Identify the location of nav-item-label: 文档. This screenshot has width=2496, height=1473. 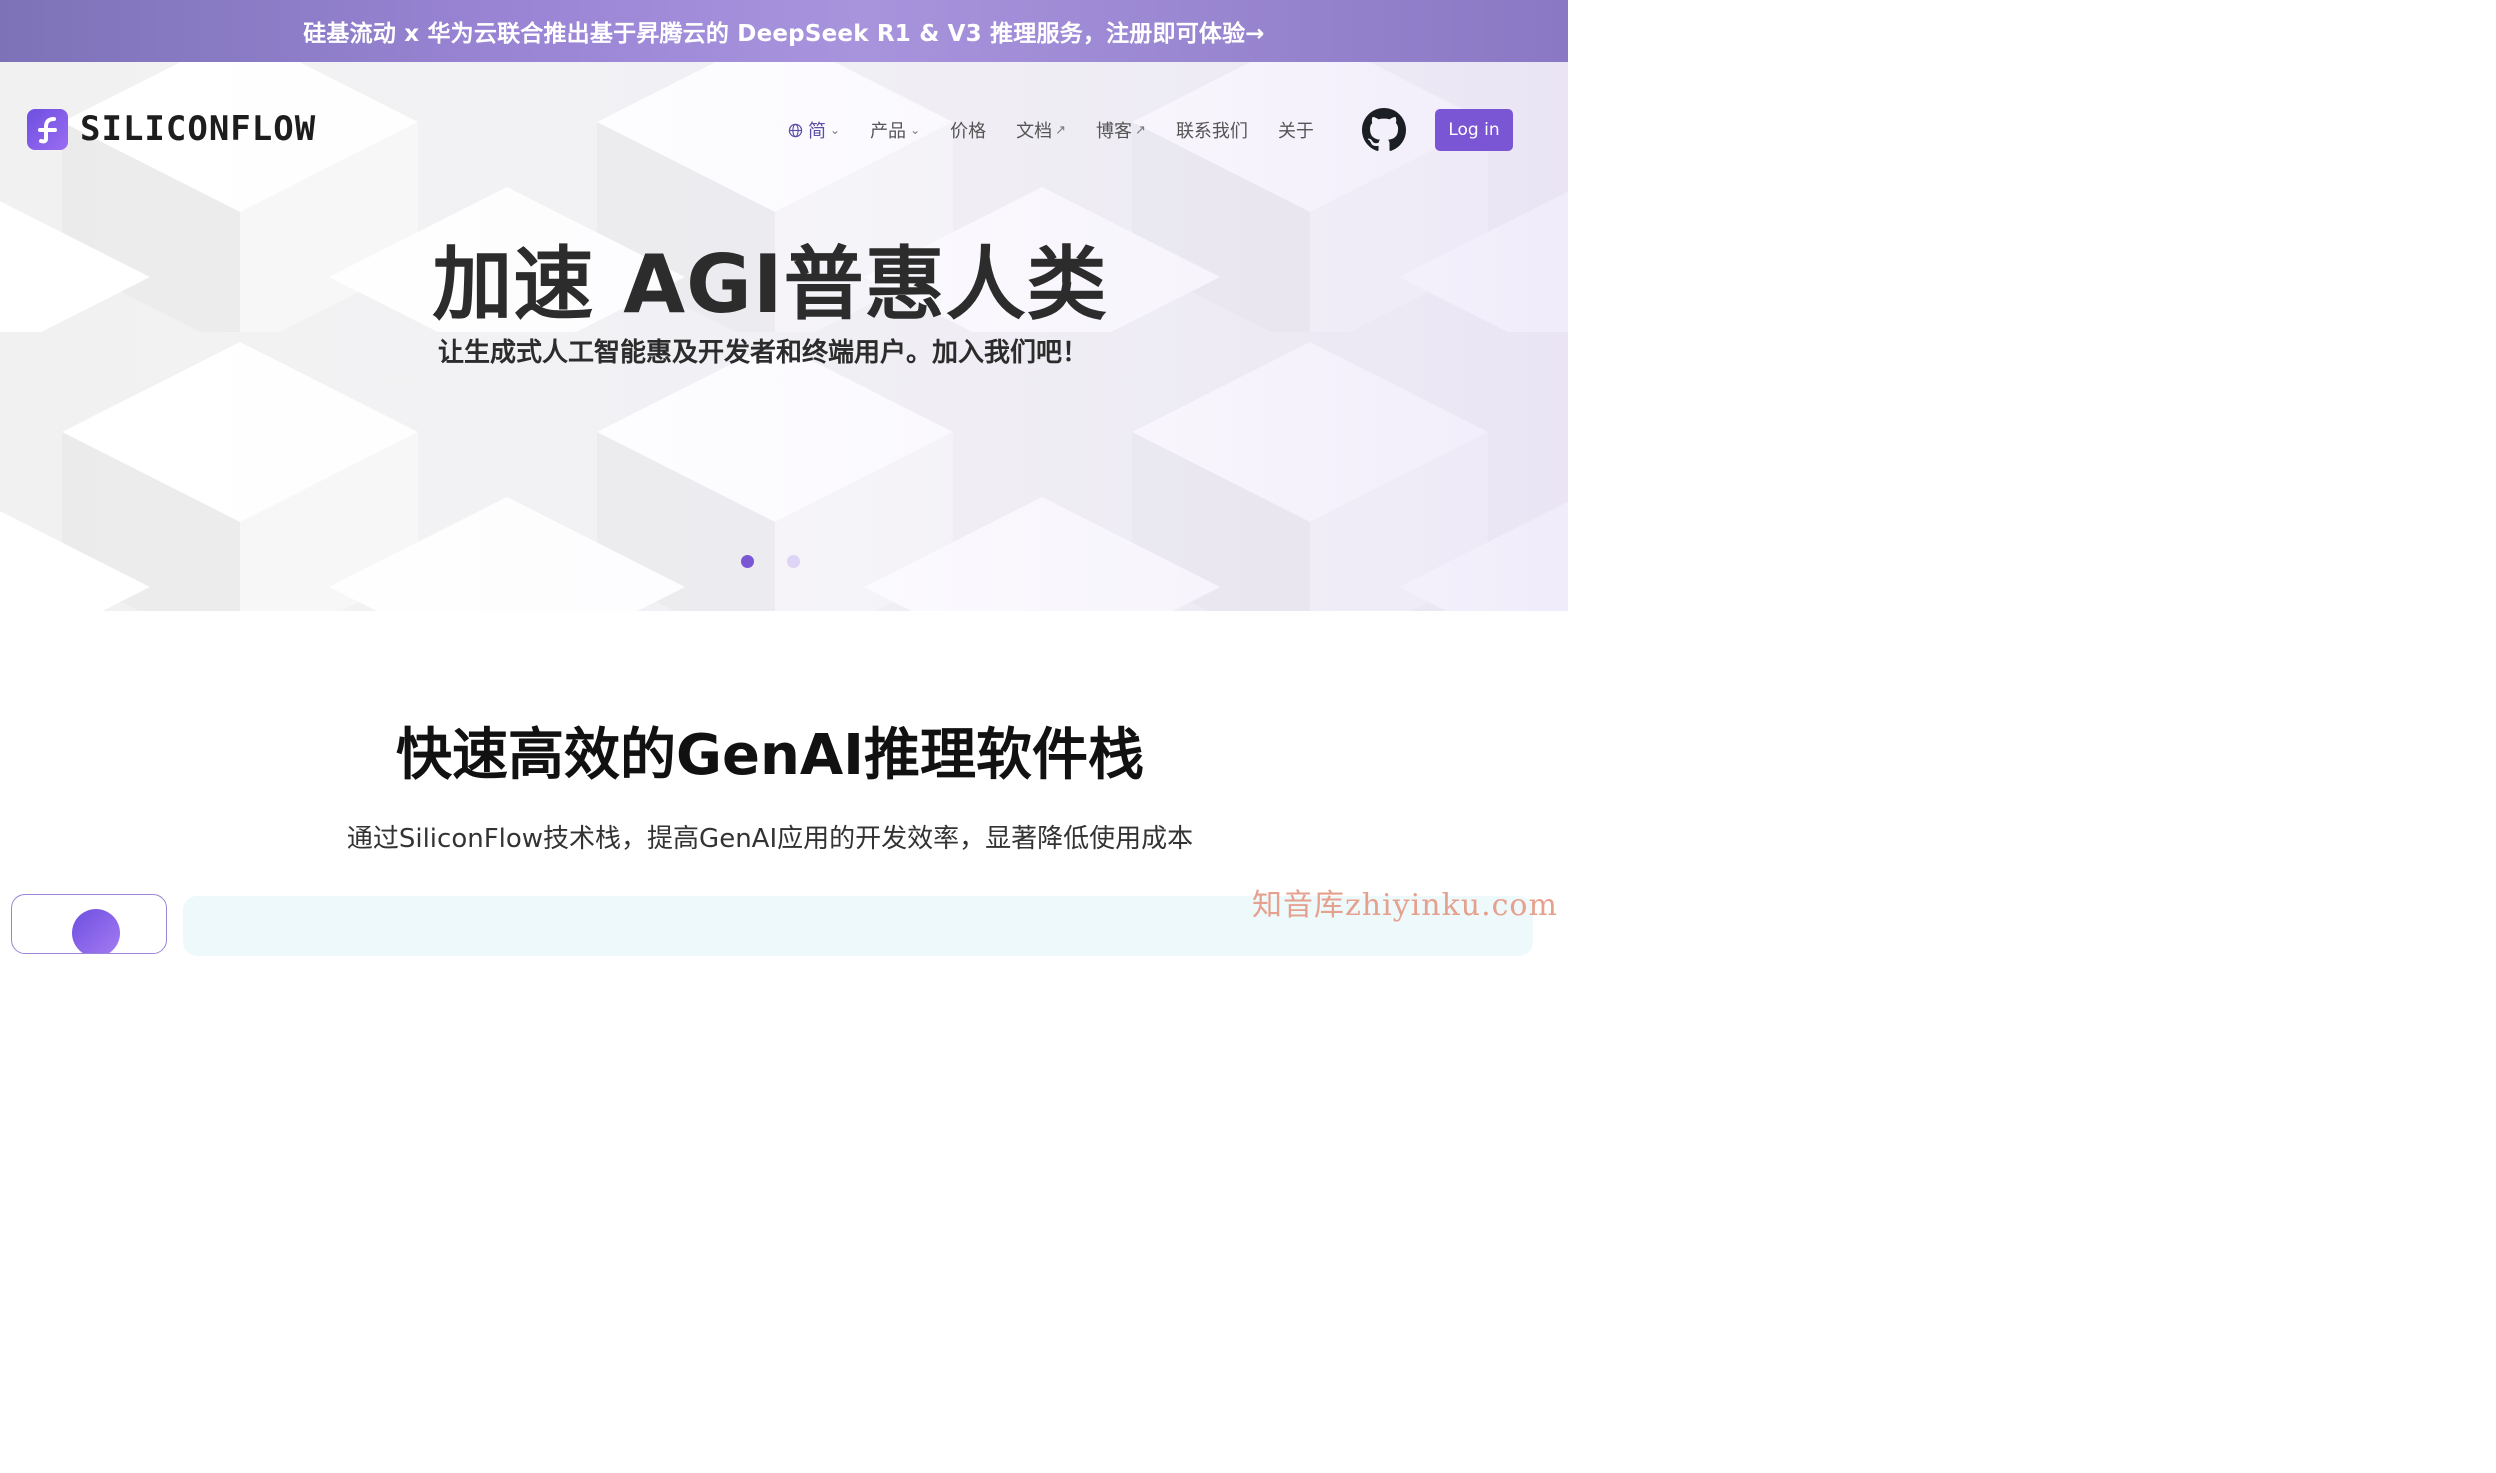
(1034, 131).